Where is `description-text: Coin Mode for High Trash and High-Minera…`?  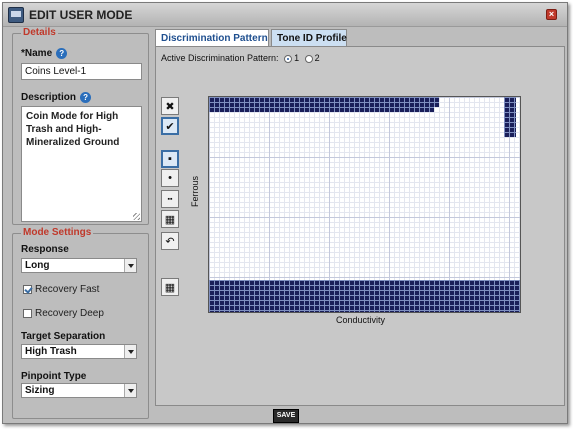
description-text: Coin Mode for High Trash and High-Minera… is located at coordinates (73, 129).